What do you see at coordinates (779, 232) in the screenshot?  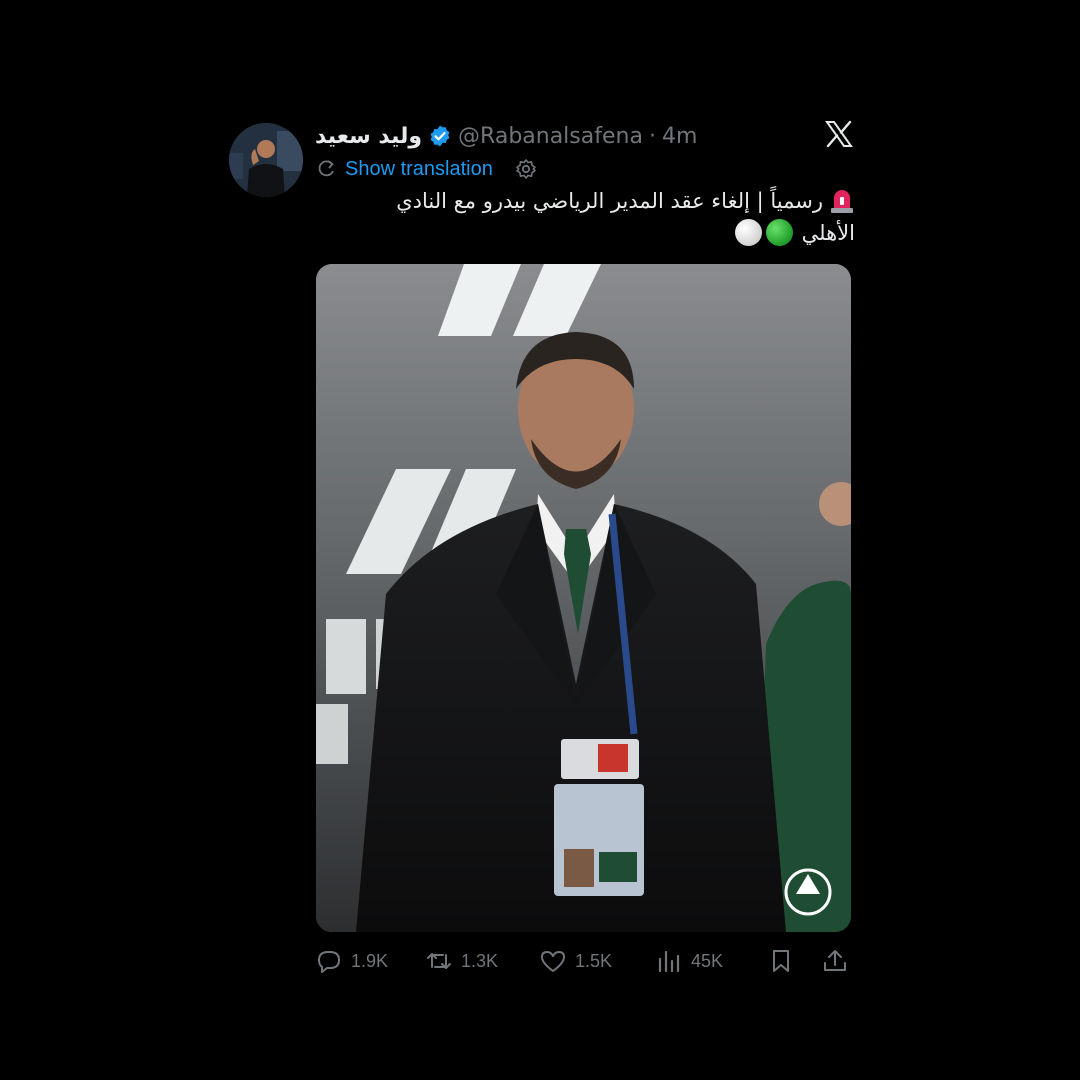 I see `green-circle-emoji-icon` at bounding box center [779, 232].